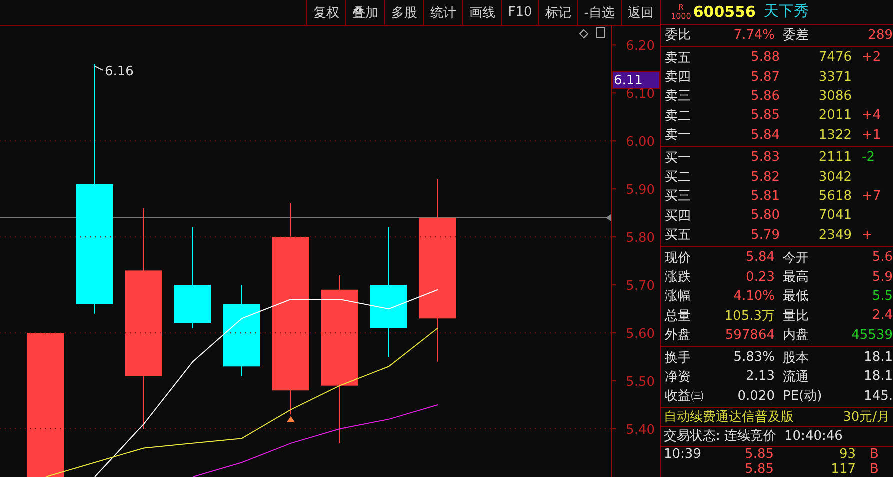 The width and height of the screenshot is (893, 477). Describe the element at coordinates (678, 97) in the screenshot. I see `order-level-label: 卖三` at that location.